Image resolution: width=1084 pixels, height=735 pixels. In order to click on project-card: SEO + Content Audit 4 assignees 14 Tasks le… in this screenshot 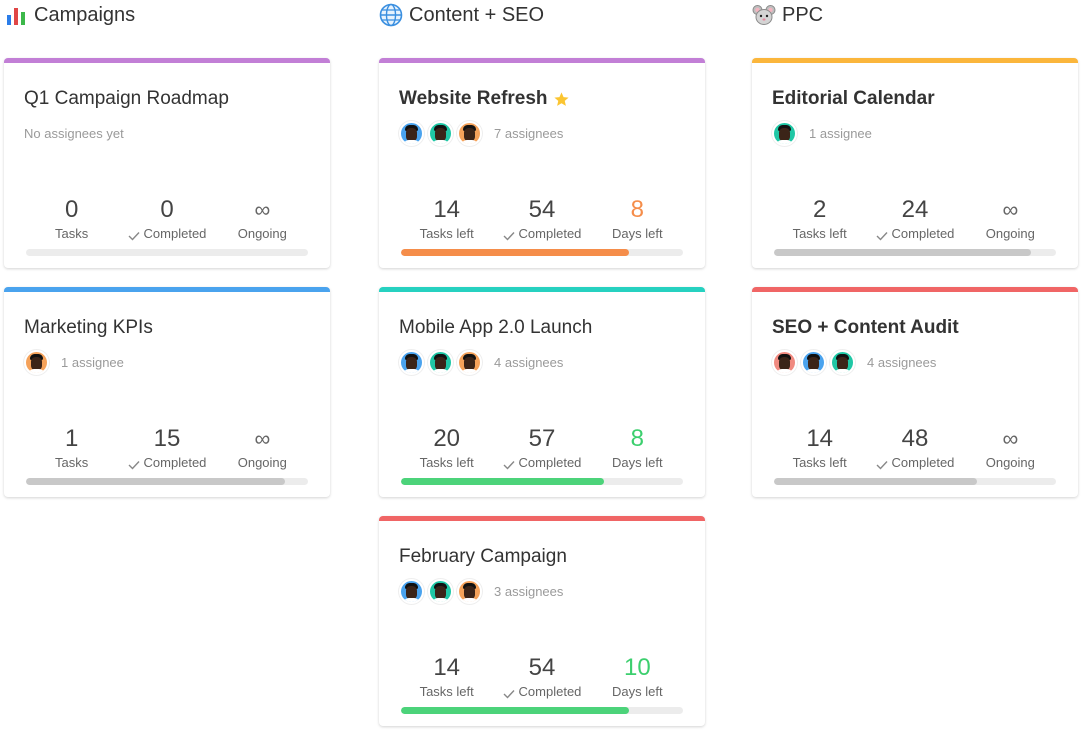, I will do `click(915, 392)`.